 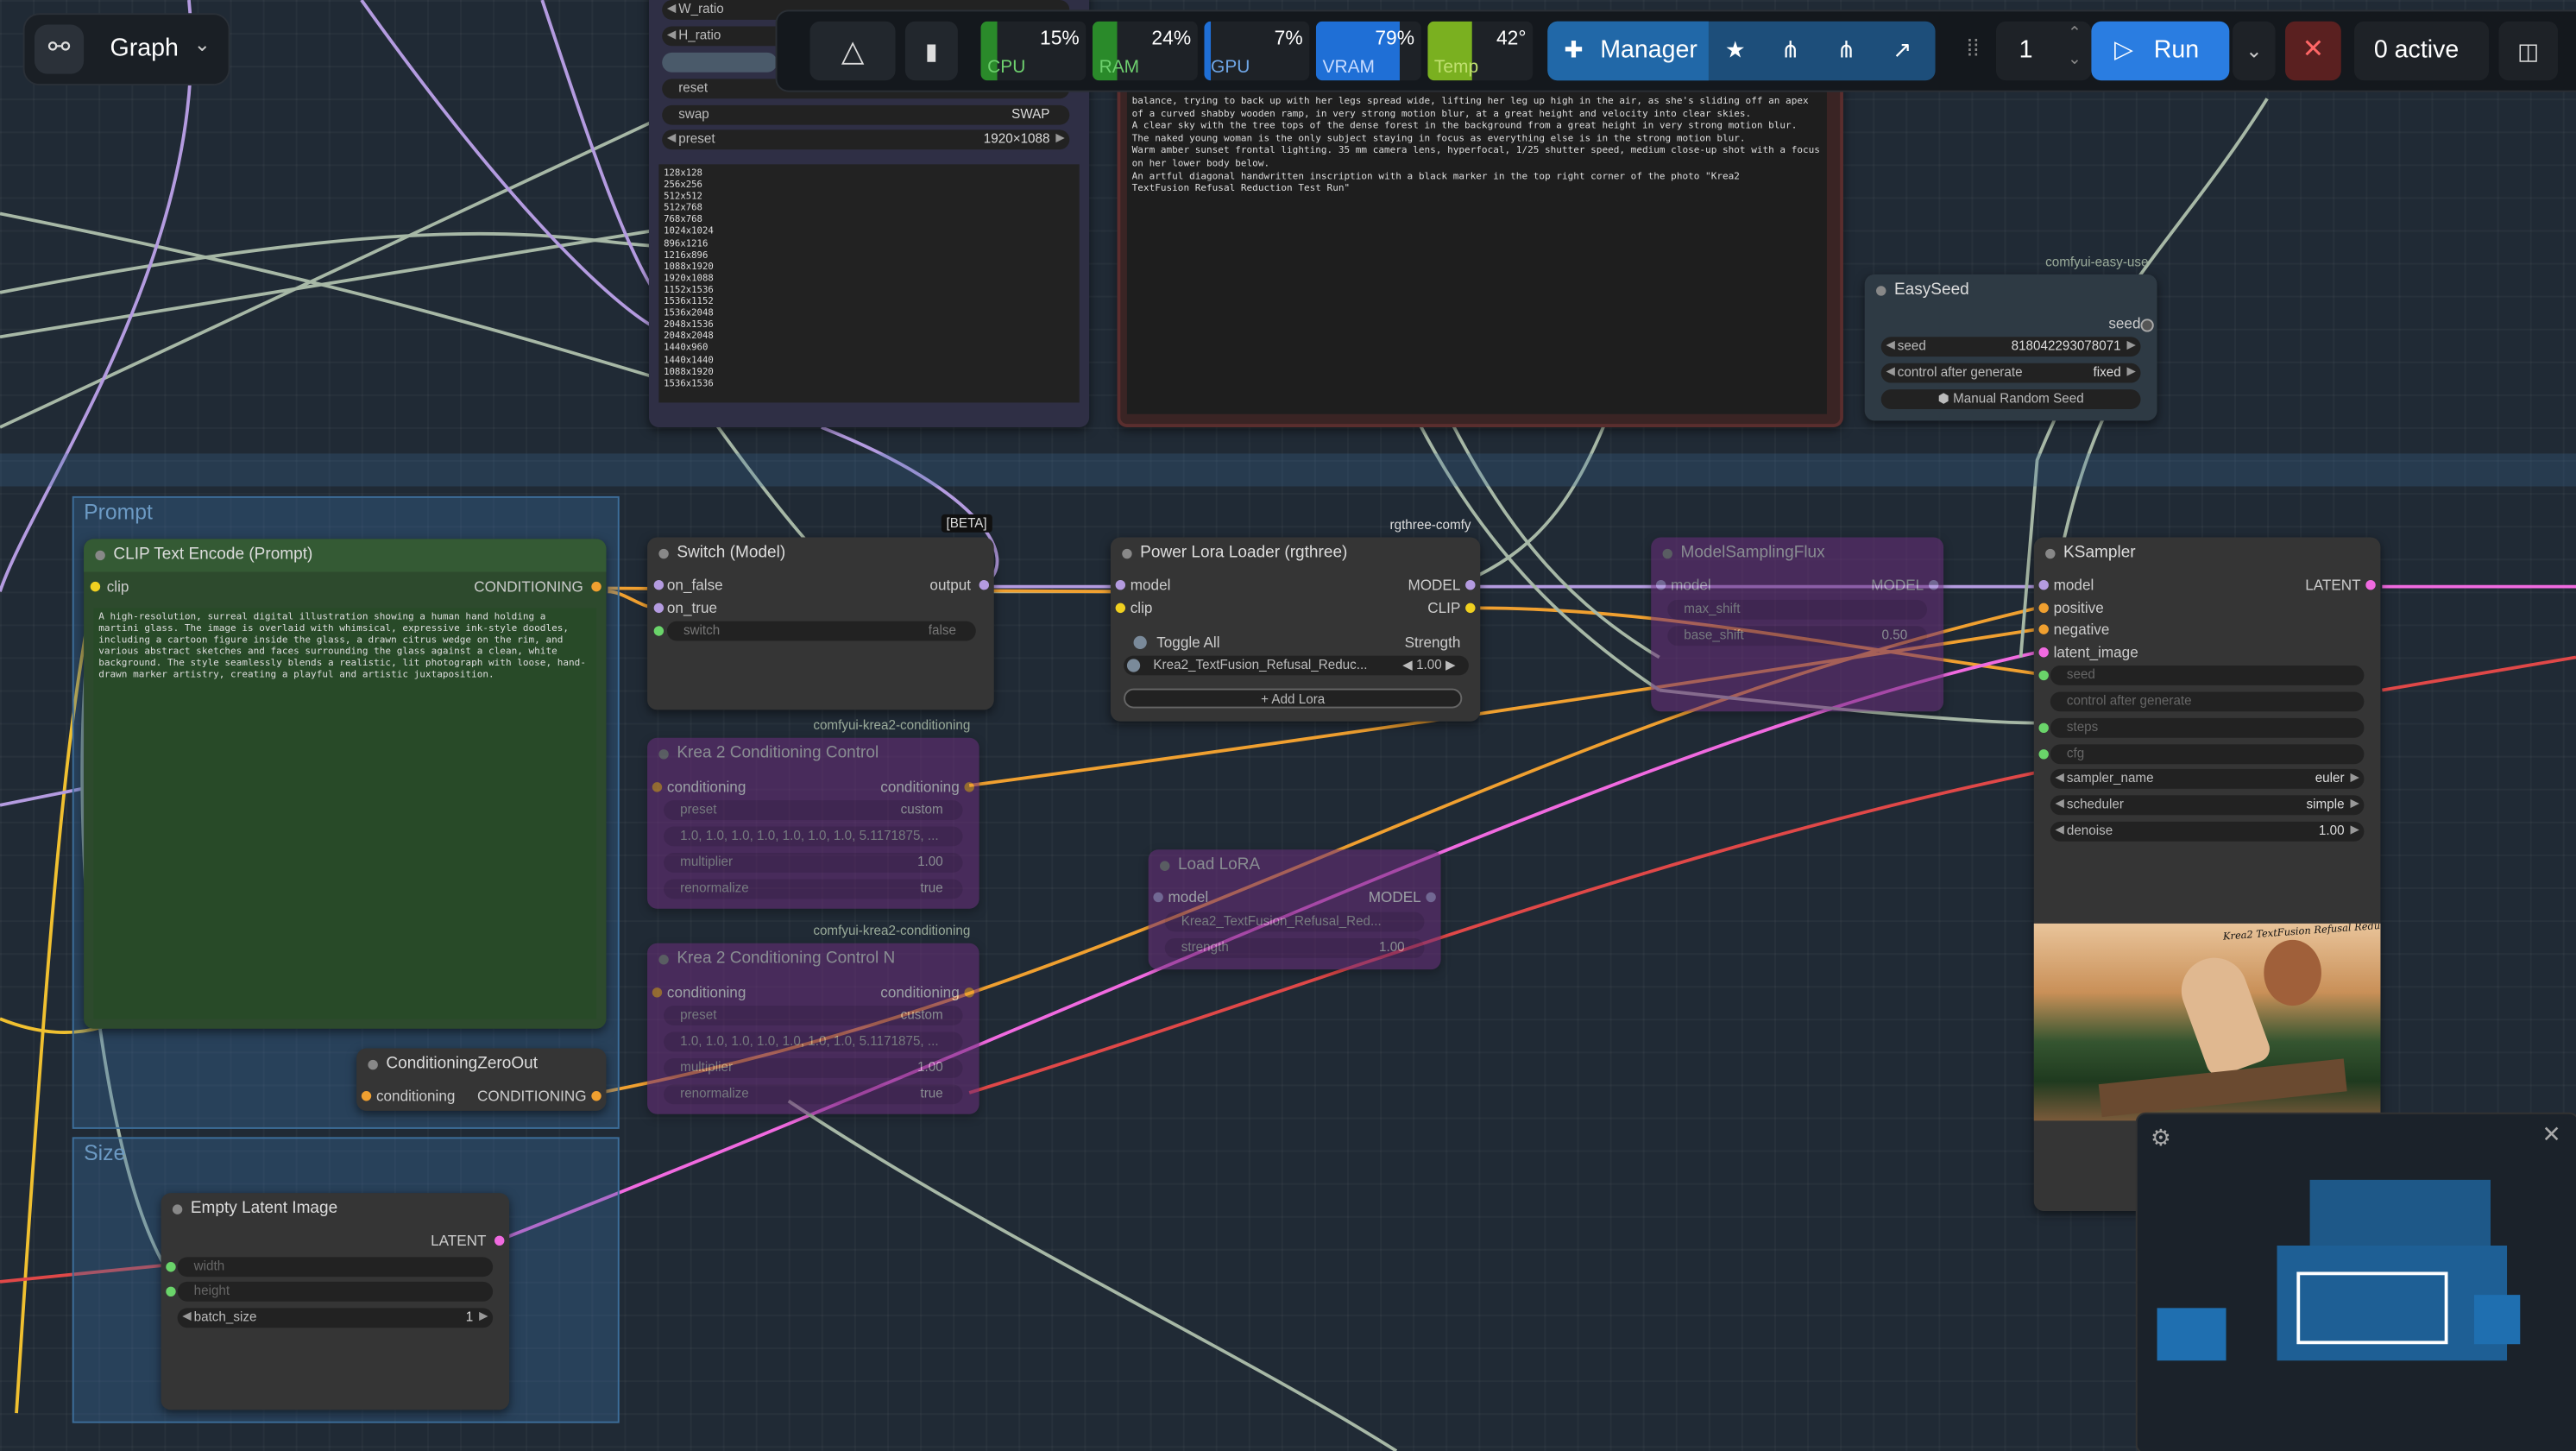 I want to click on krea-cond-n-multiplier: multiplier 1.00, so click(x=813, y=1067).